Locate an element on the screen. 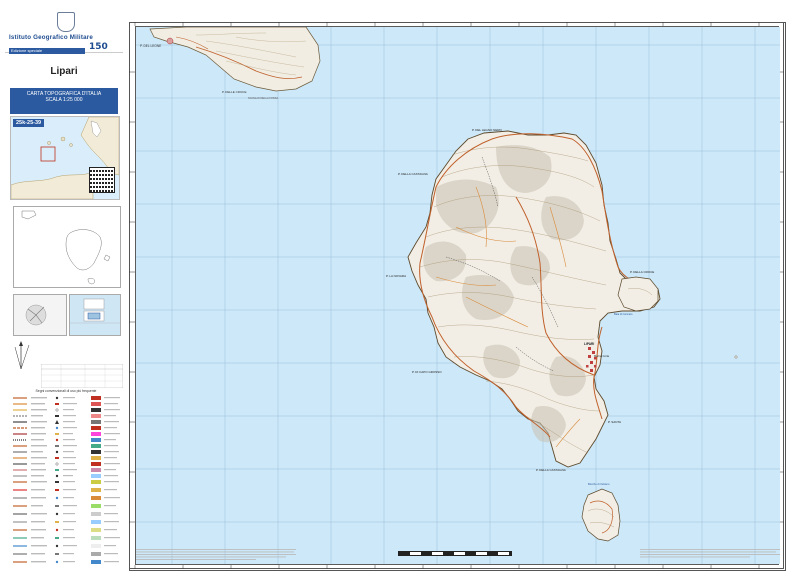  svg-text: Marina Corta is located at coordinates (602, 356).